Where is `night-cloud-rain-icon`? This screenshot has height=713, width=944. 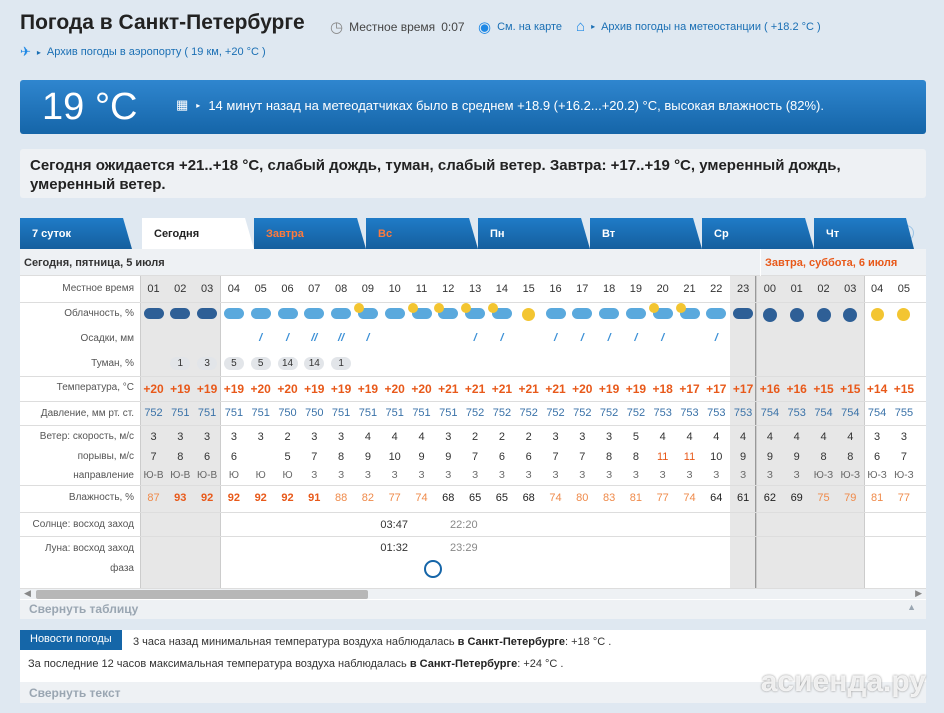 night-cloud-rain-icon is located at coordinates (153, 313).